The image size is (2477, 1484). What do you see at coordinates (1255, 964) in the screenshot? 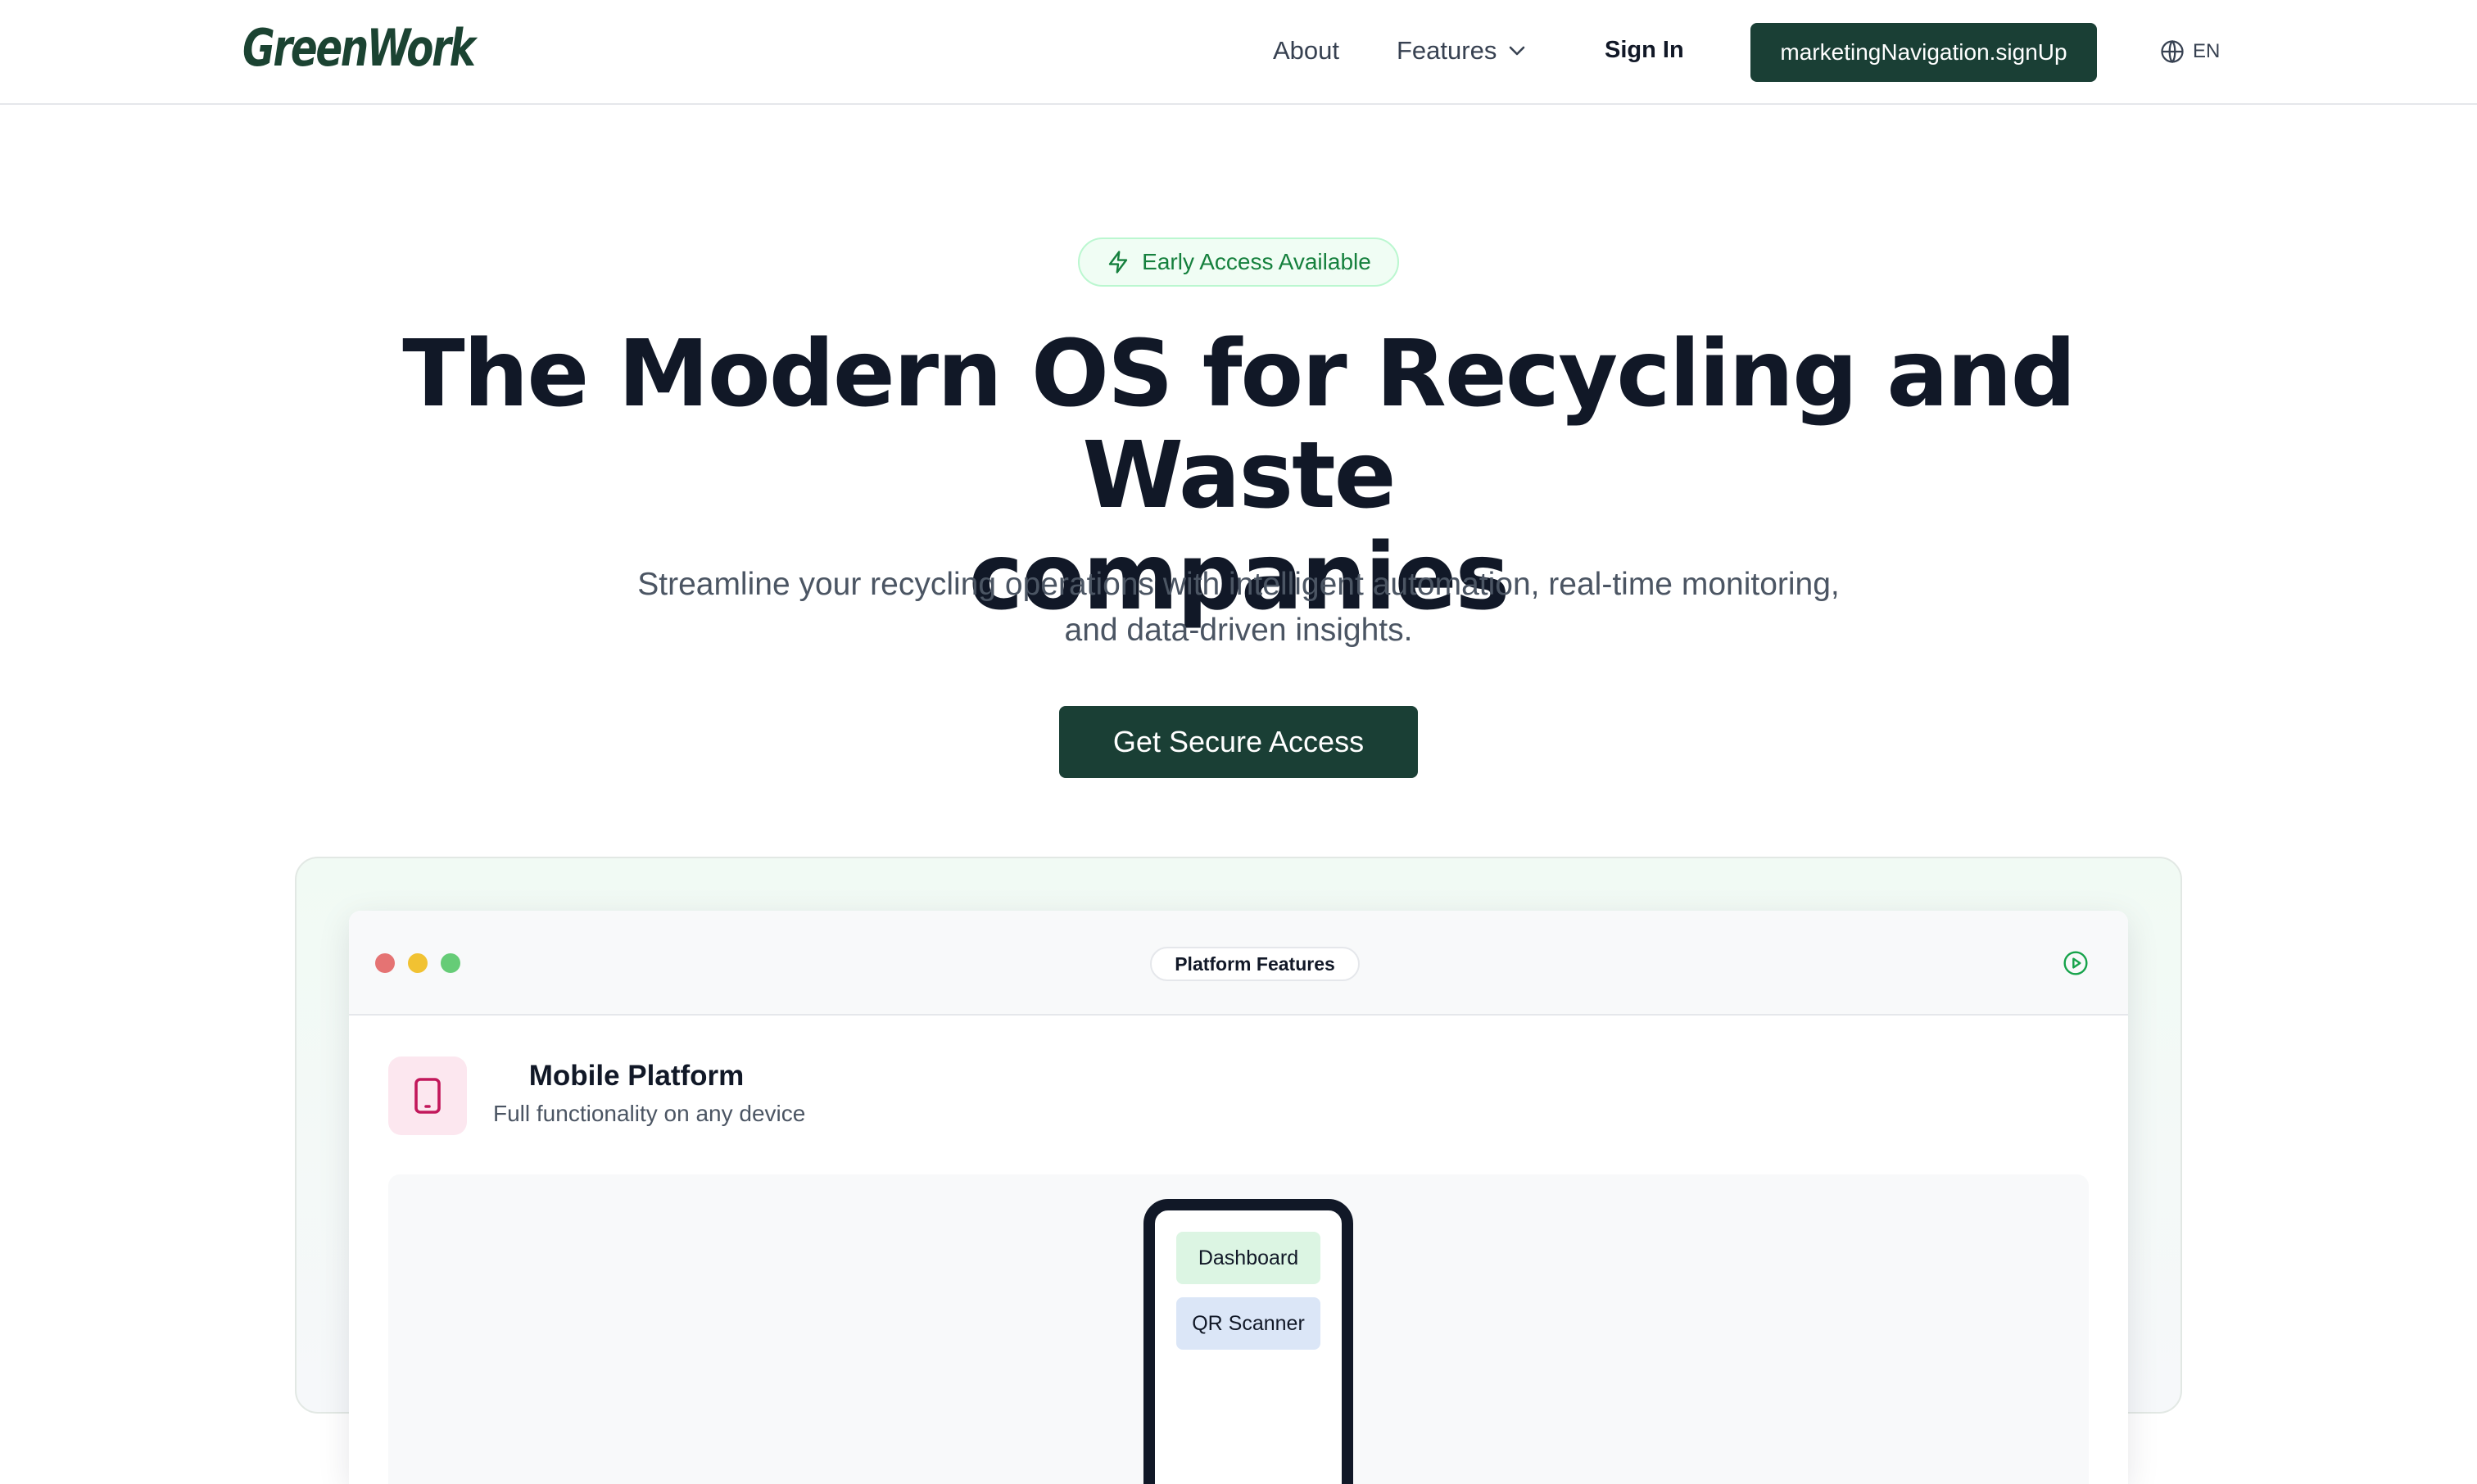
I see `platform-features-pill: Platform Features` at bounding box center [1255, 964].